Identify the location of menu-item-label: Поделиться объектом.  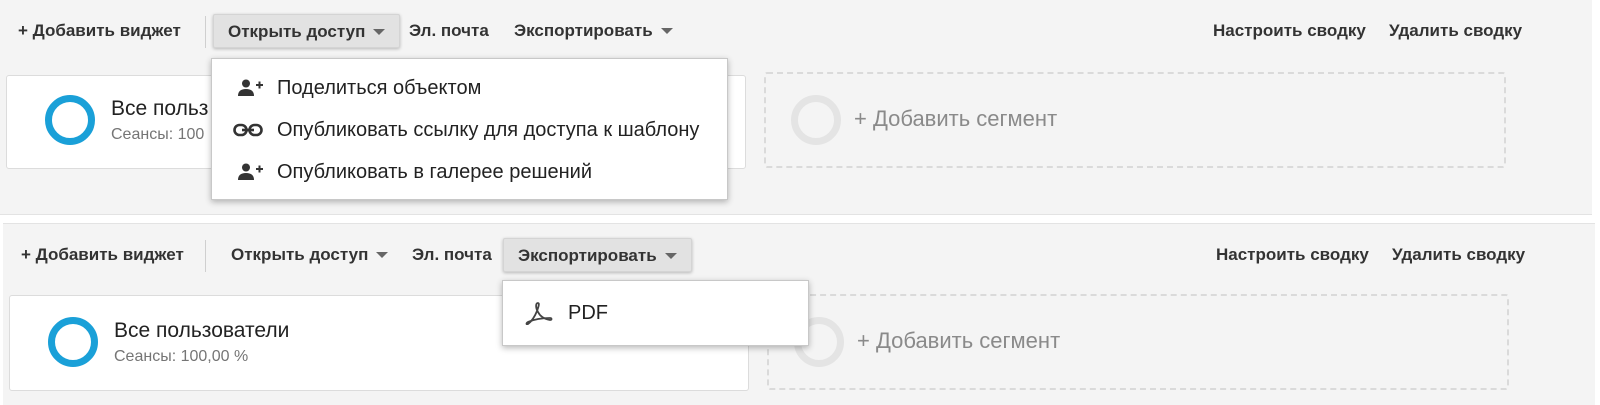
(379, 88).